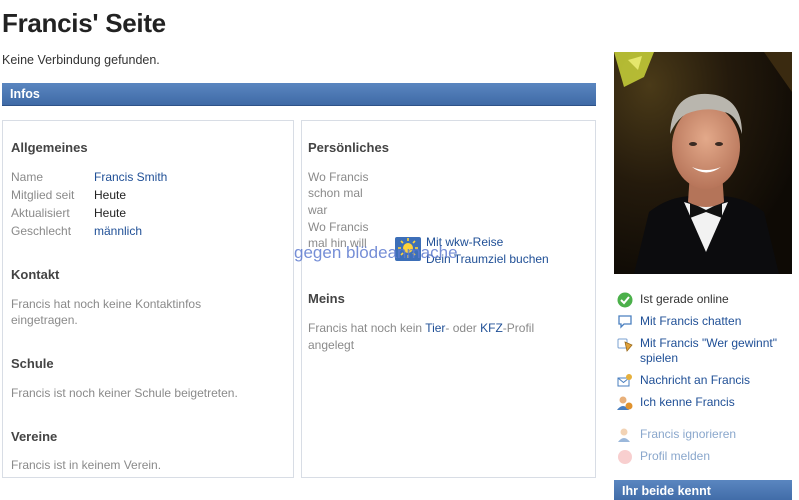 The width and height of the screenshot is (799, 500). I want to click on chat-link: Mit Francis chatten, so click(679, 322).